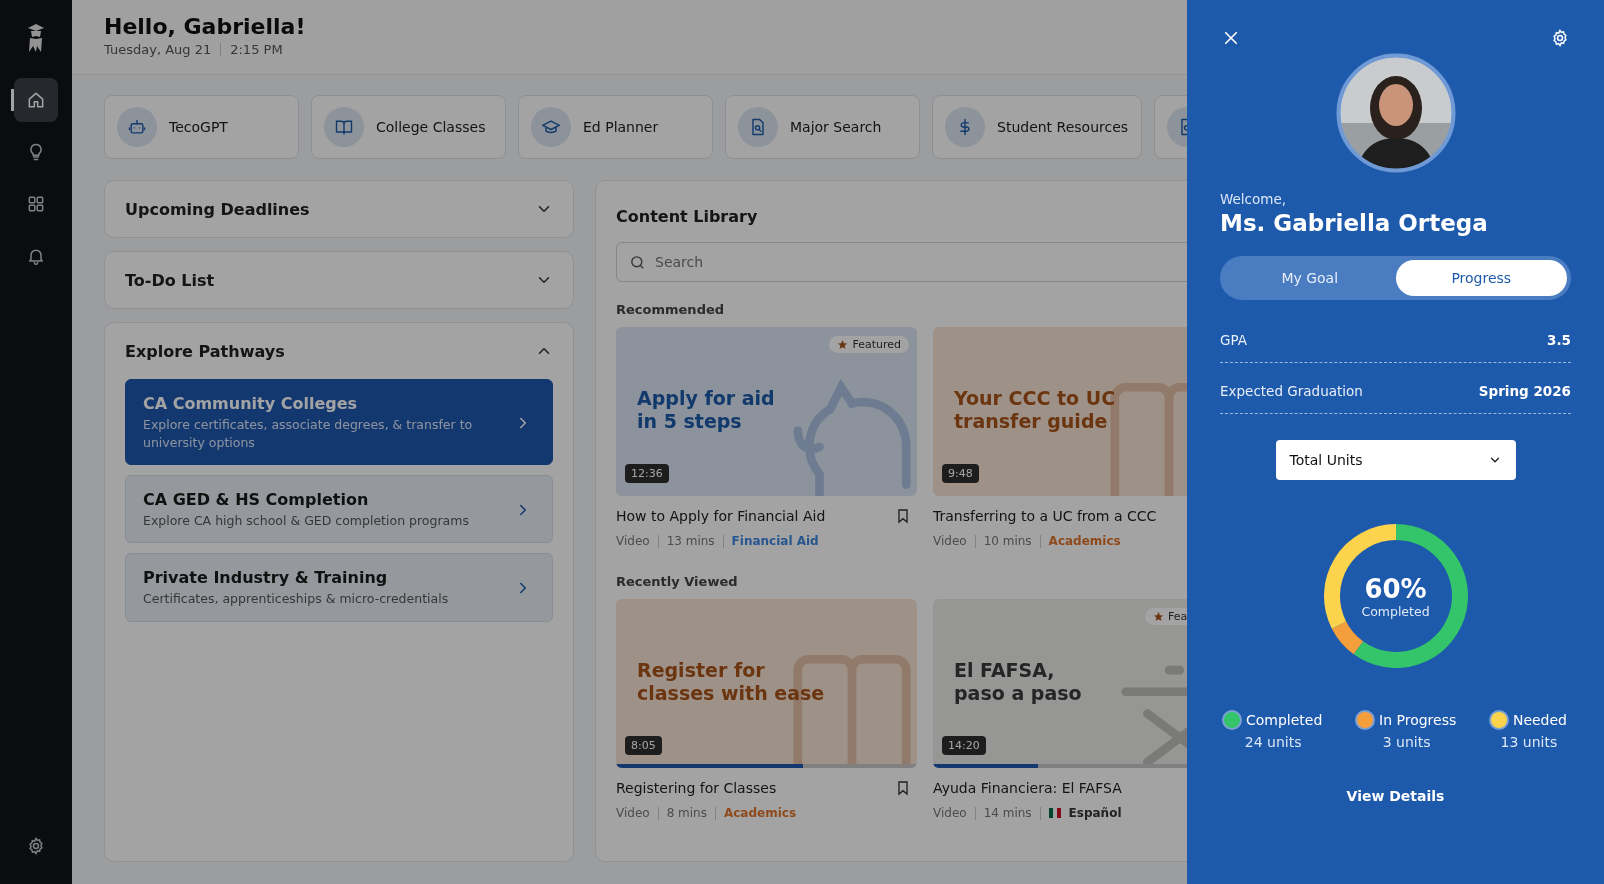 Image resolution: width=1604 pixels, height=884 pixels. What do you see at coordinates (822, 127) in the screenshot?
I see `shortcut-card: Major Search` at bounding box center [822, 127].